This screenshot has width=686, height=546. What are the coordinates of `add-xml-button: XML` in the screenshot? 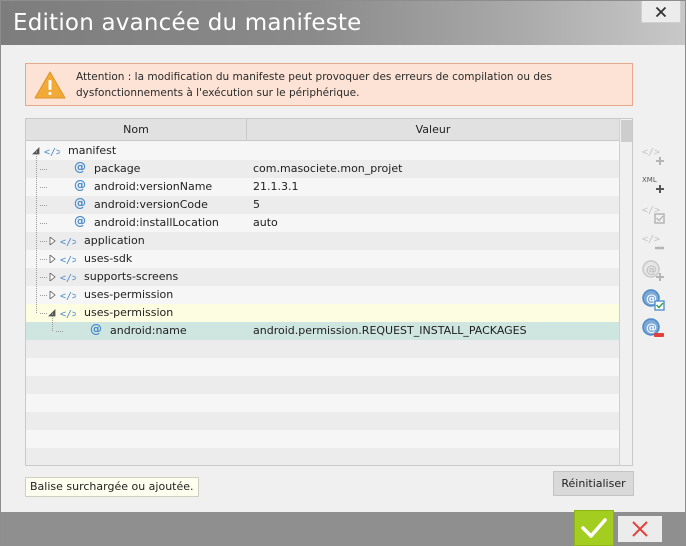 It's located at (653, 184).